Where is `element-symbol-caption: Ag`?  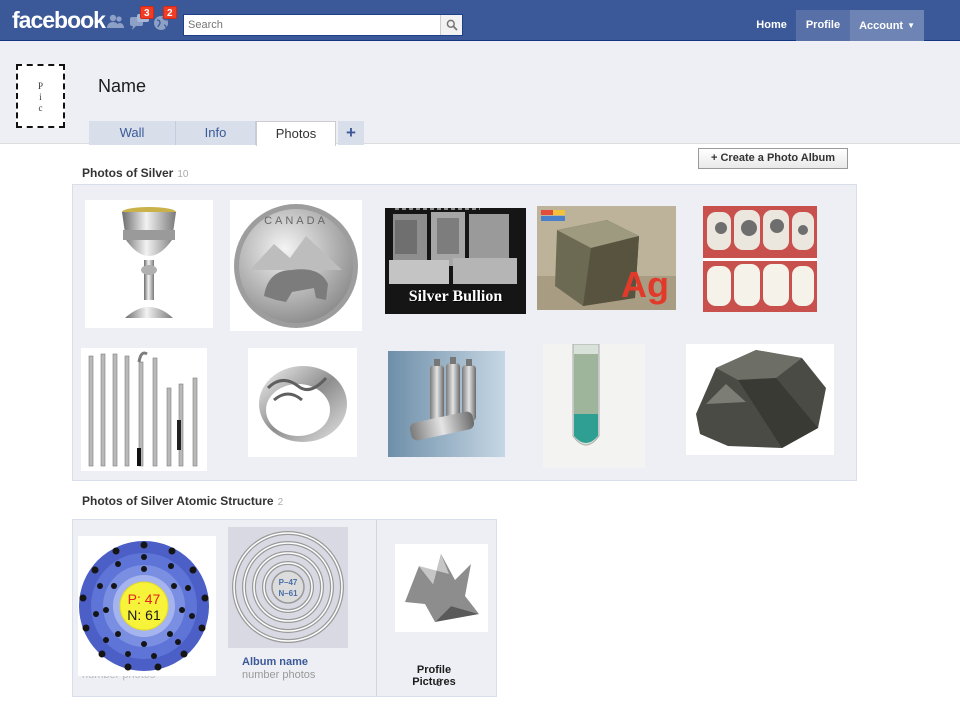 element-symbol-caption: Ag is located at coordinates (645, 284).